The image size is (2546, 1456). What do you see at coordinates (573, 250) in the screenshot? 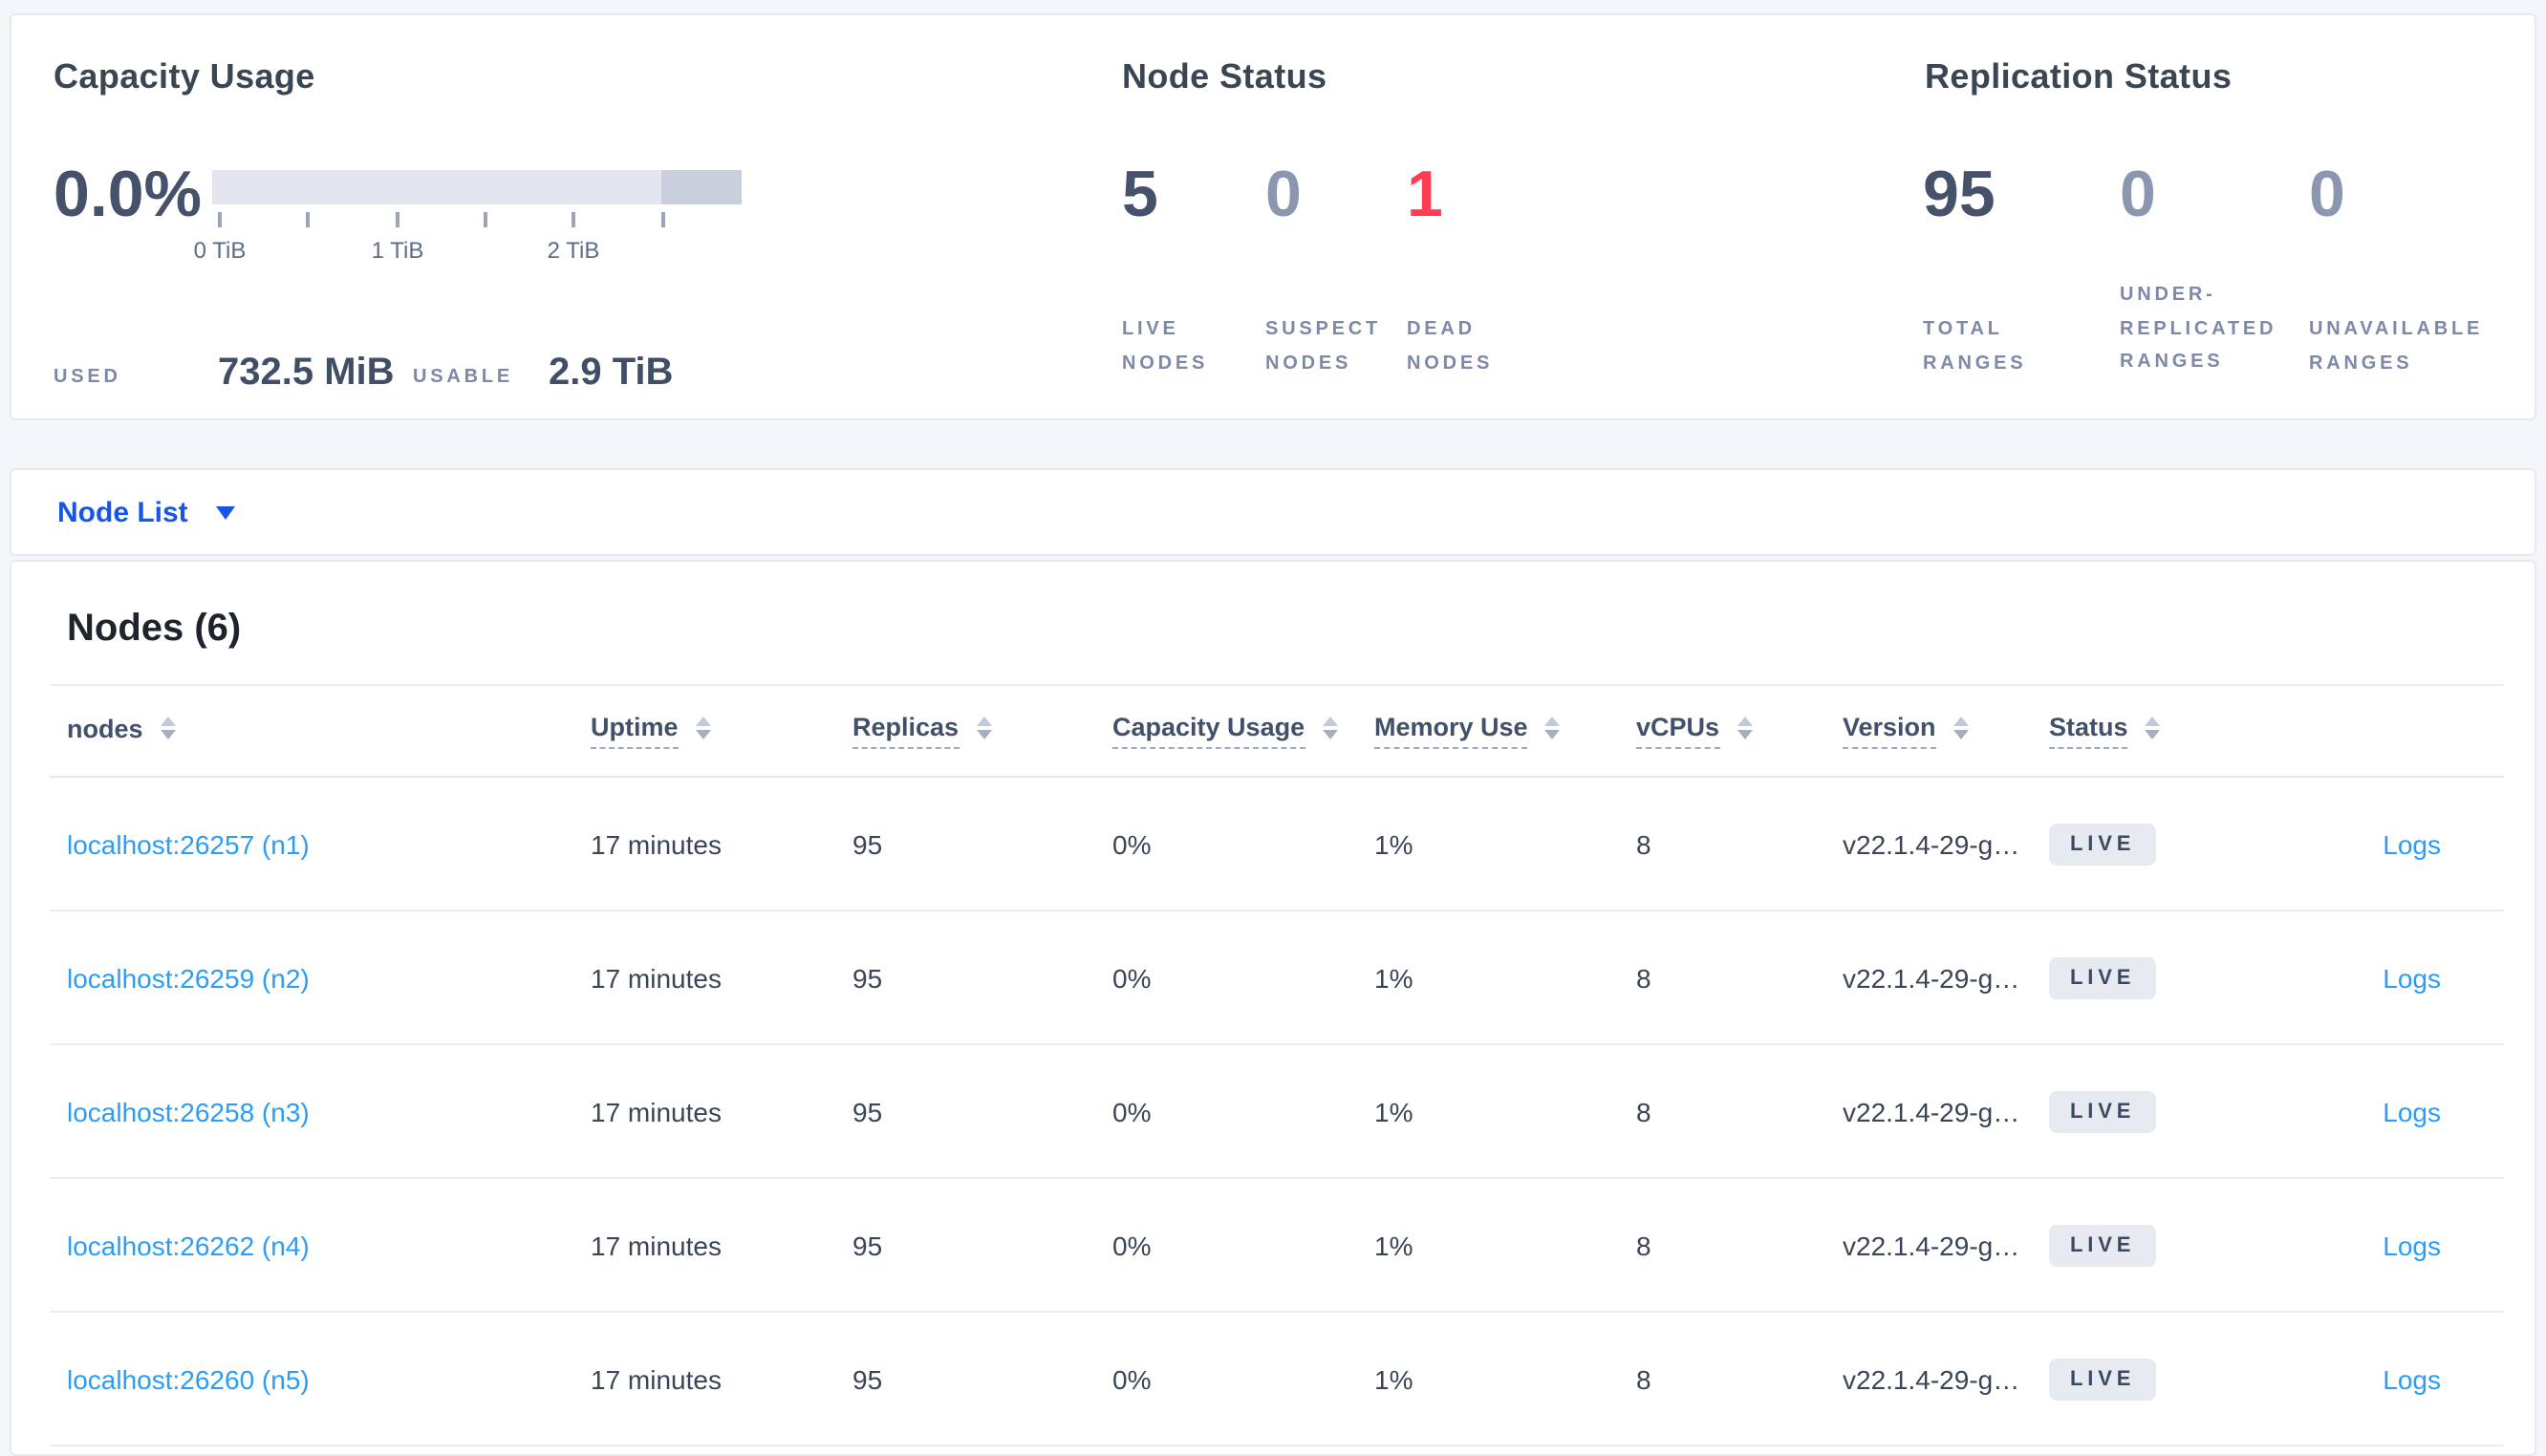
I see `gauge-tick-label: 2 TiB` at bounding box center [573, 250].